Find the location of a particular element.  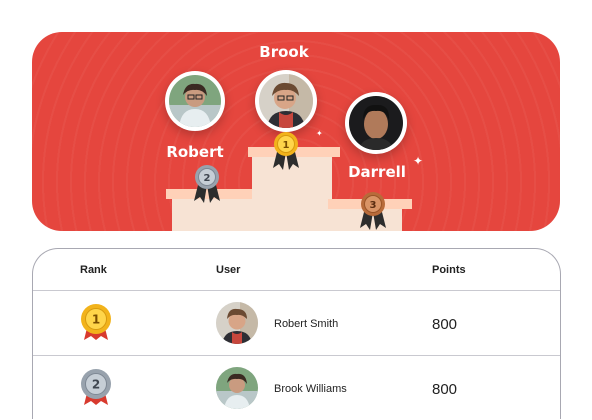

points-column-header: Points is located at coordinates (449, 270).